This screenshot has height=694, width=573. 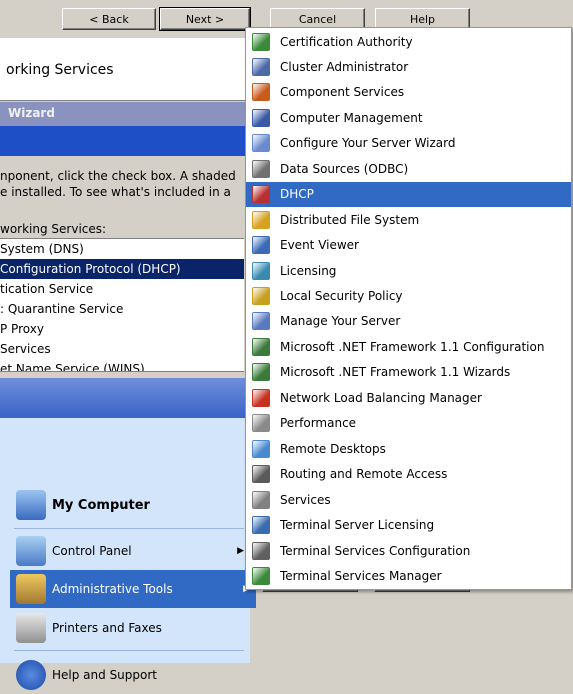 I want to click on dotnet-config-icon, so click(x=261, y=346).